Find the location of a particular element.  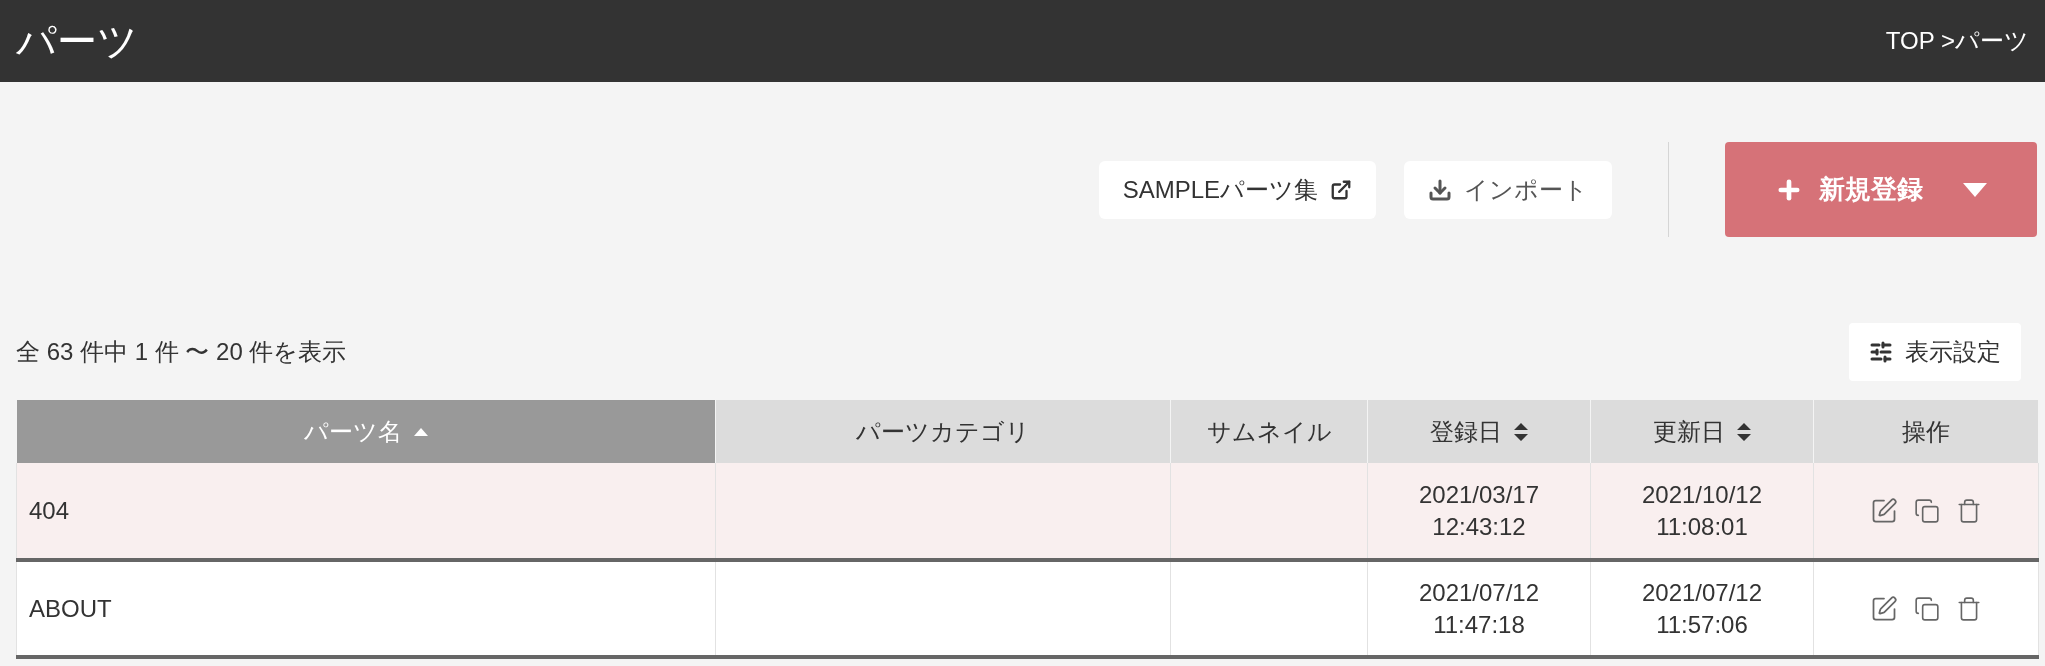

sample-link-button: SAMPLEパーツ集 is located at coordinates (1237, 189).